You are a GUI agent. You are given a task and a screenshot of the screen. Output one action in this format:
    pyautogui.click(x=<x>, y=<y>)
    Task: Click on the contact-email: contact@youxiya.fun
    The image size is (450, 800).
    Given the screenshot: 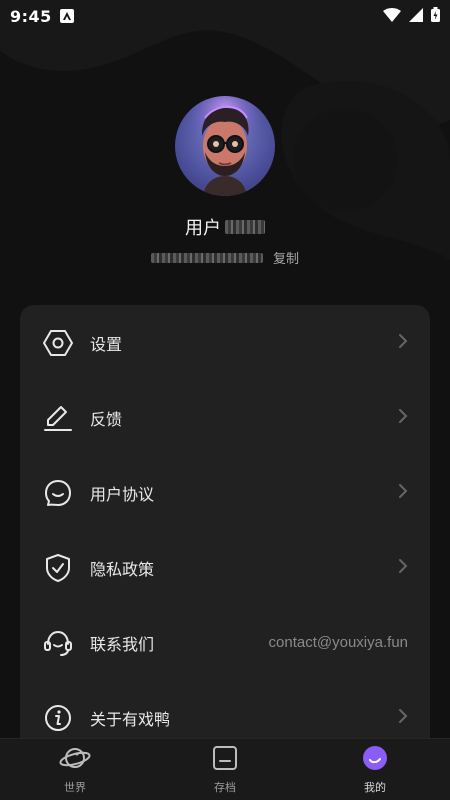 What is the action you would take?
    pyautogui.click(x=338, y=642)
    